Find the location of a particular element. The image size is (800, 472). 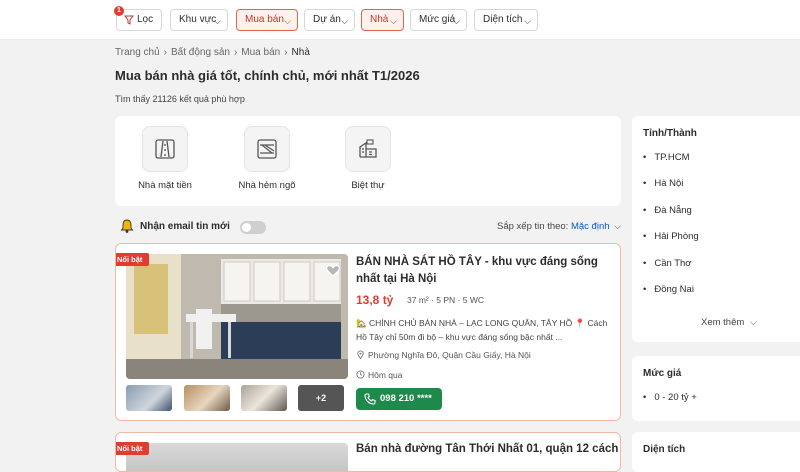

breadcrumb-buy-sell: Mua bán is located at coordinates (260, 52).